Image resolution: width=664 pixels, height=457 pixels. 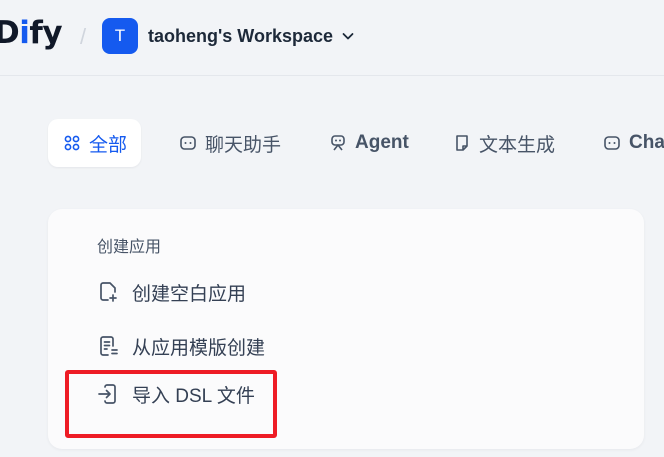 I want to click on tab-label: 全部, so click(x=108, y=145).